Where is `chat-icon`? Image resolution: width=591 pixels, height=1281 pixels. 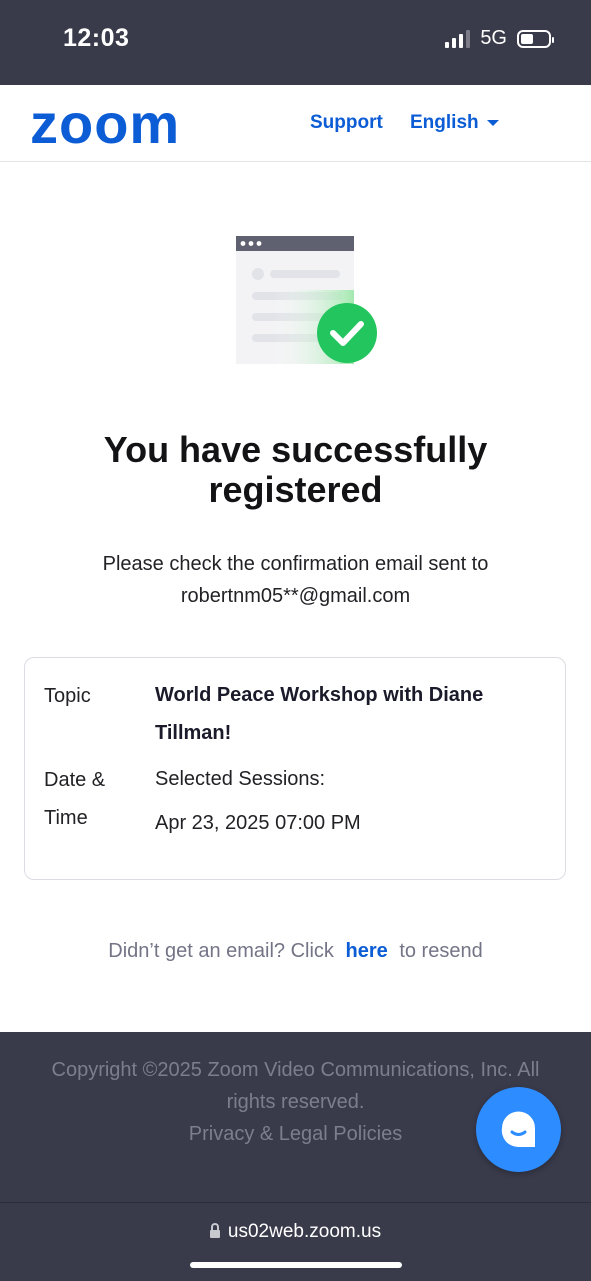 chat-icon is located at coordinates (518, 1129).